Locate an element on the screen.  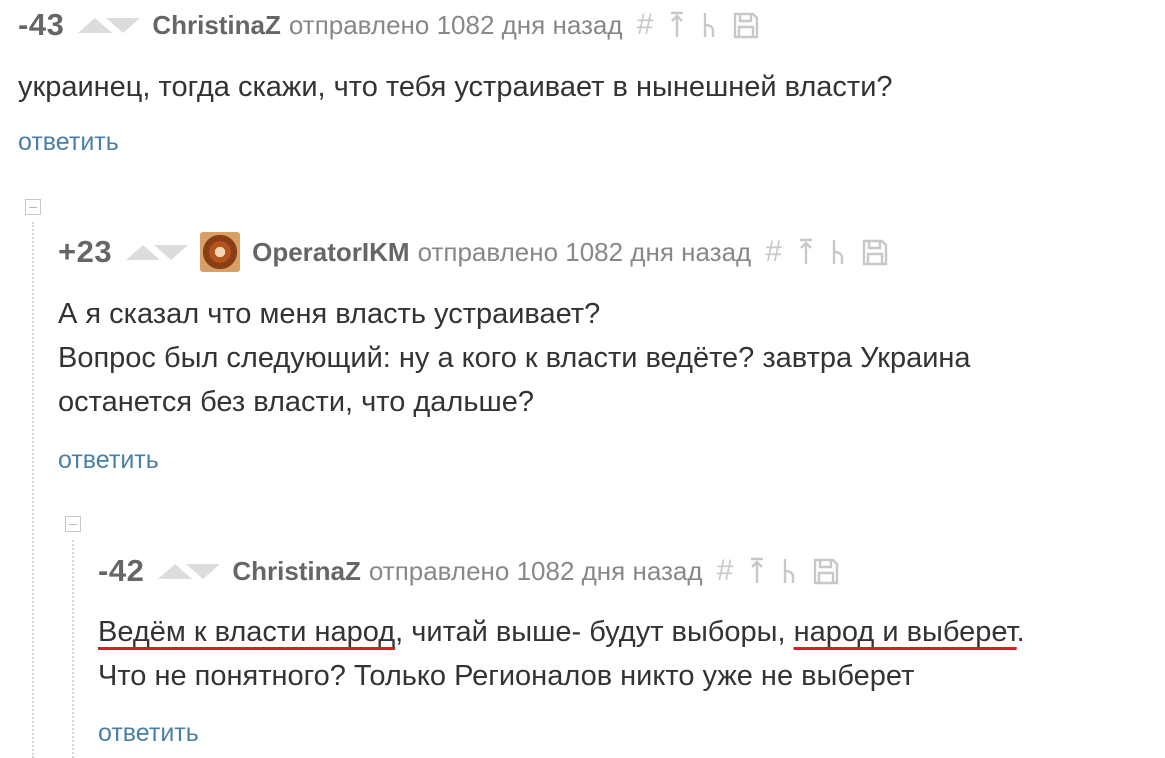
text-fragment: , читай выше- будут выборы, is located at coordinates (594, 632).